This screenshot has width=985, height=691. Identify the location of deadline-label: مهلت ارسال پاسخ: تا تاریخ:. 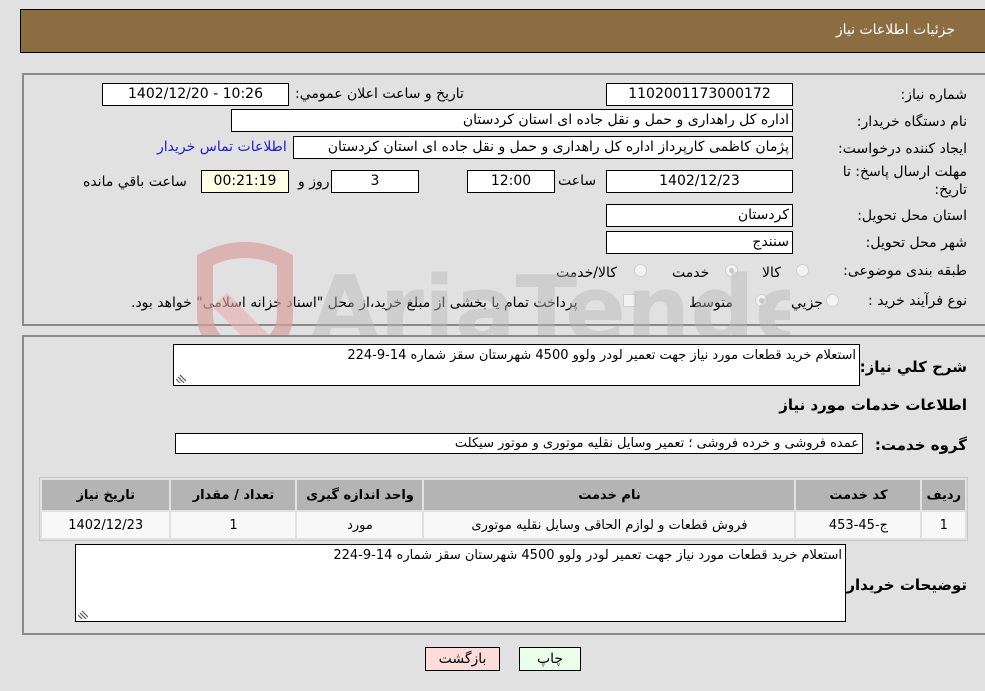
(904, 181).